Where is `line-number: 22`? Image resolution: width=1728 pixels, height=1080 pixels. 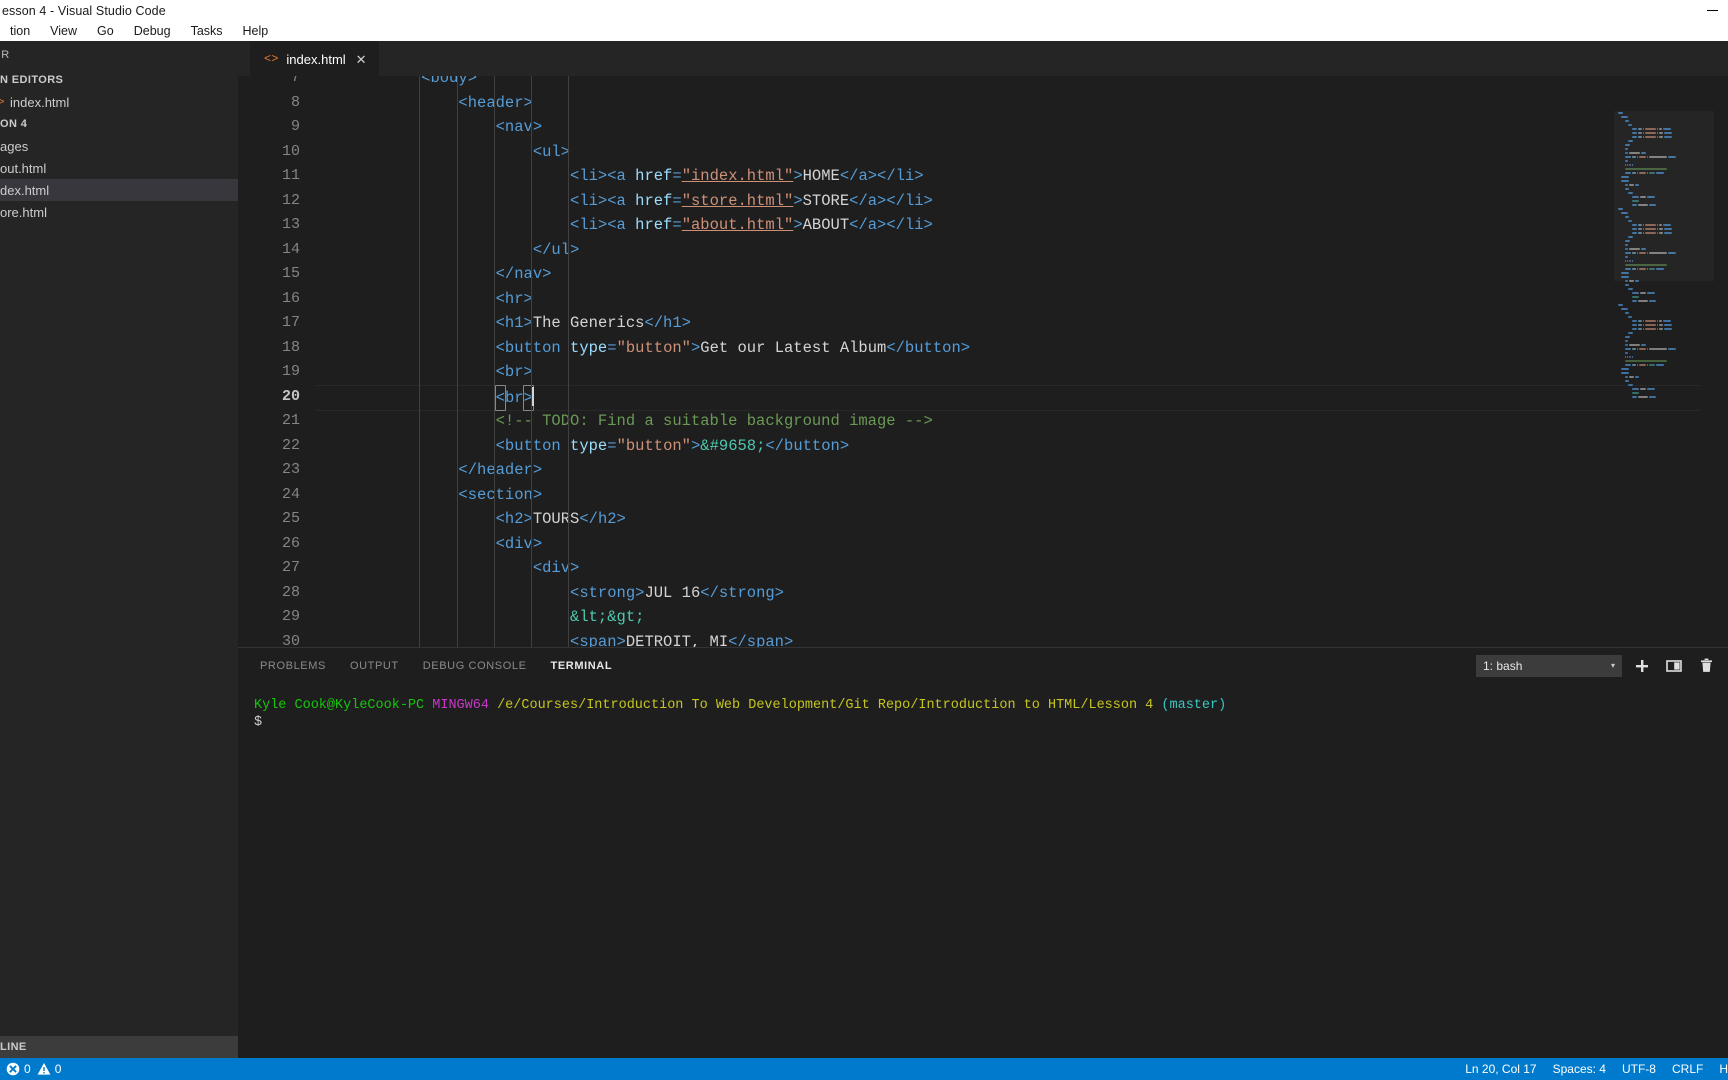
line-number: 22 is located at coordinates (290, 445).